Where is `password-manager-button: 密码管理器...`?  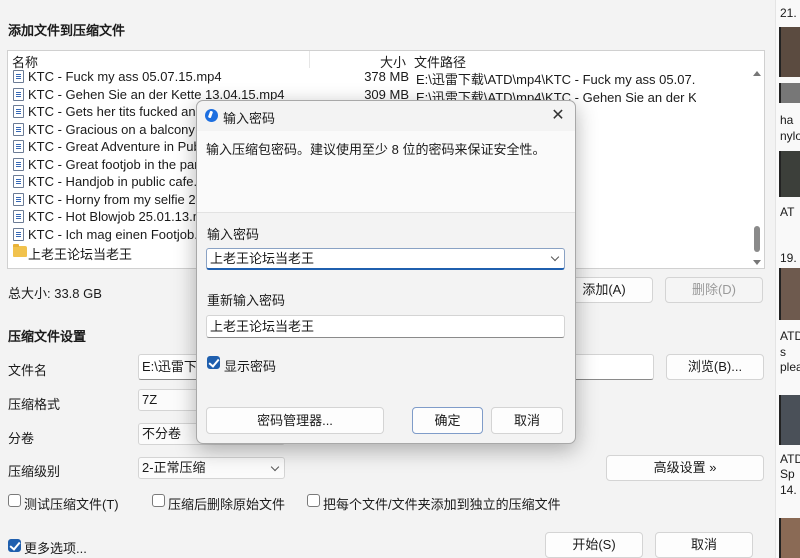 password-manager-button: 密码管理器... is located at coordinates (295, 420).